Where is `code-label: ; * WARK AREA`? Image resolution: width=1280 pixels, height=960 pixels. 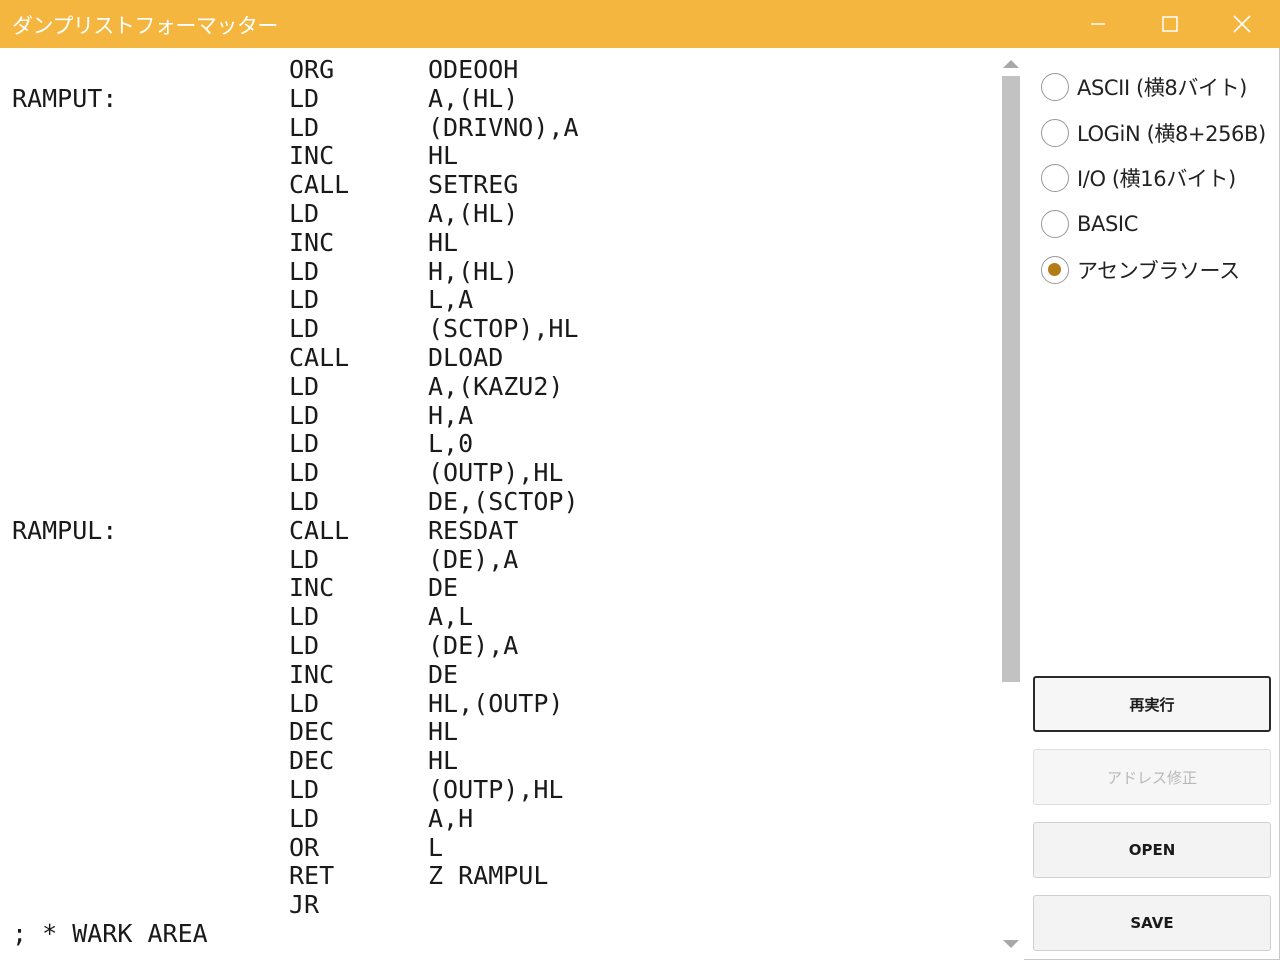 code-label: ; * WARK AREA is located at coordinates (110, 933).